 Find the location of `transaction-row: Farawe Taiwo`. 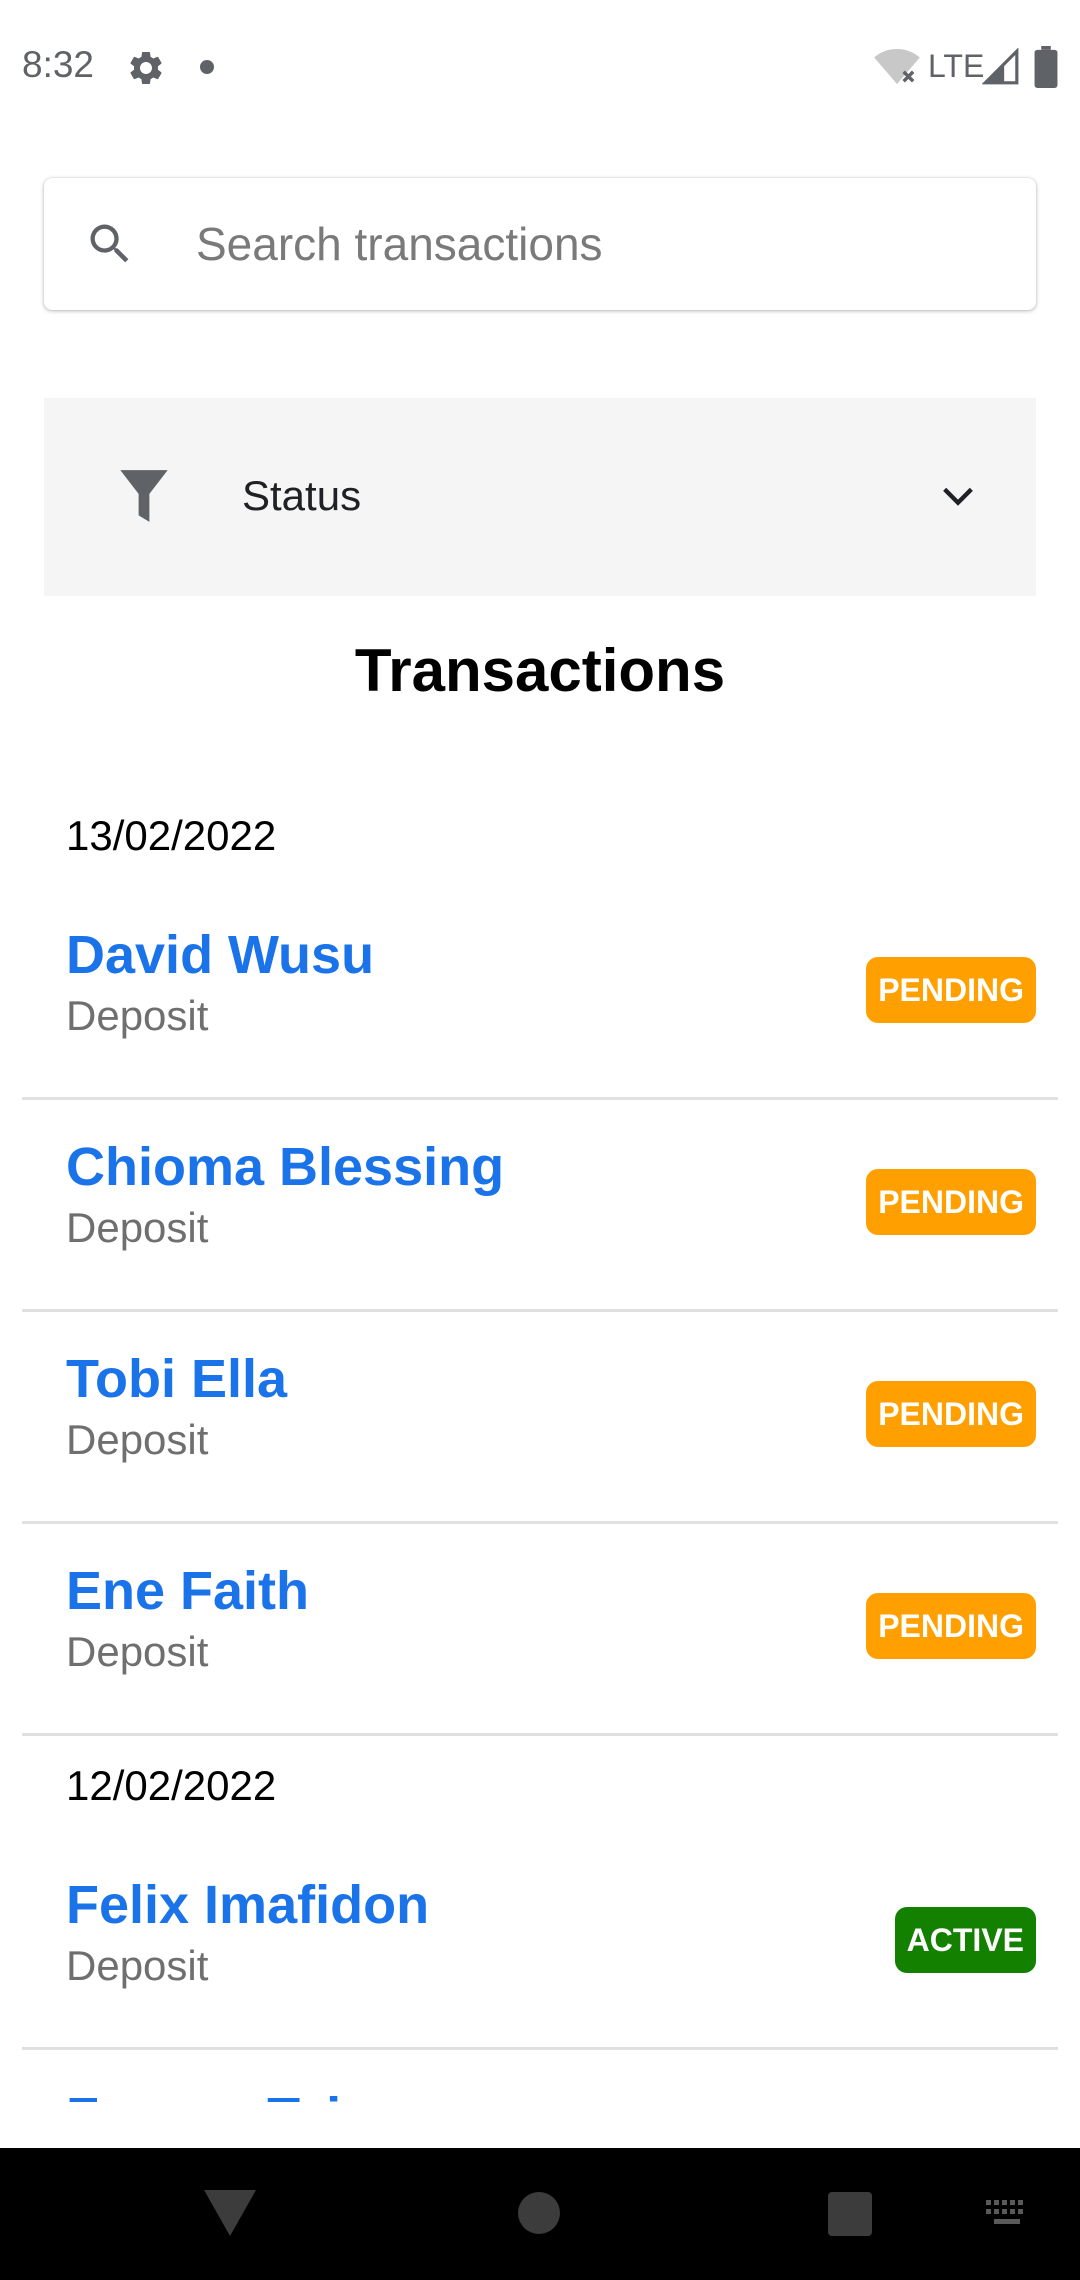

transaction-row: Farawe Taiwo is located at coordinates (540, 2076).